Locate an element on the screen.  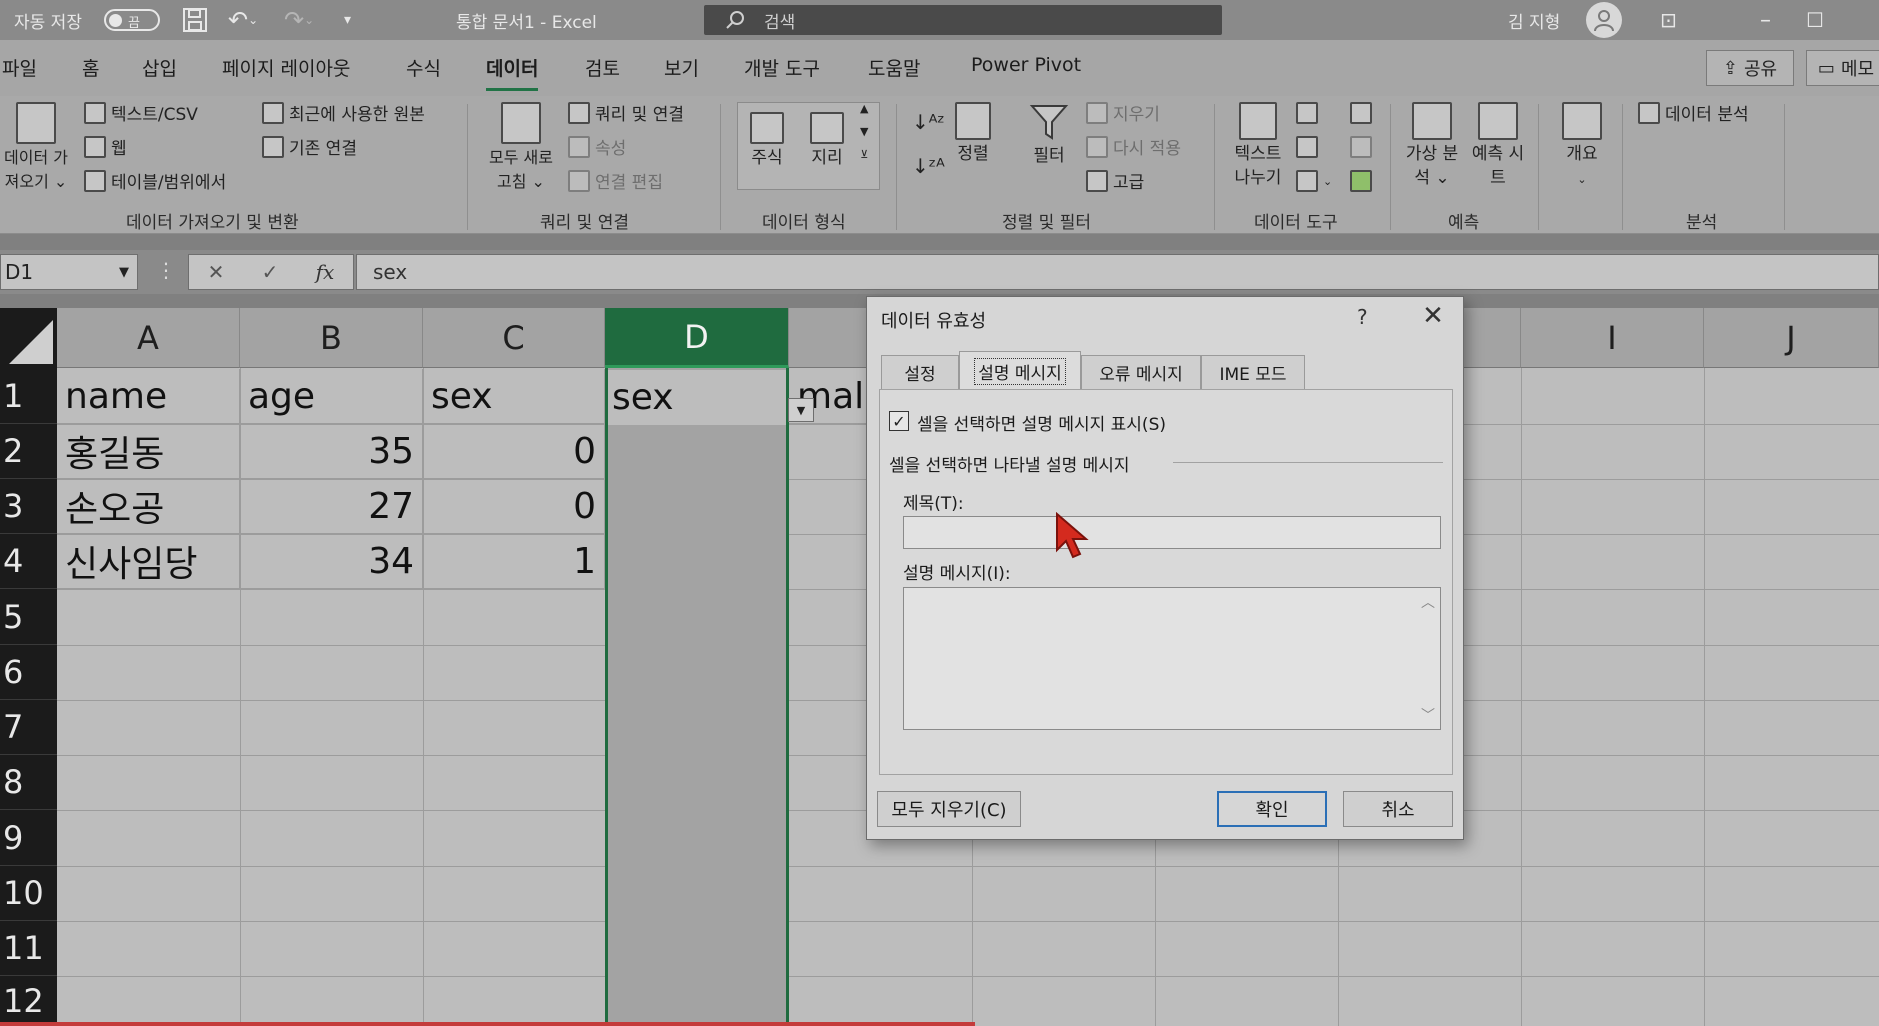
validation-dropdown-icon: ▼ is located at coordinates (801, 410).